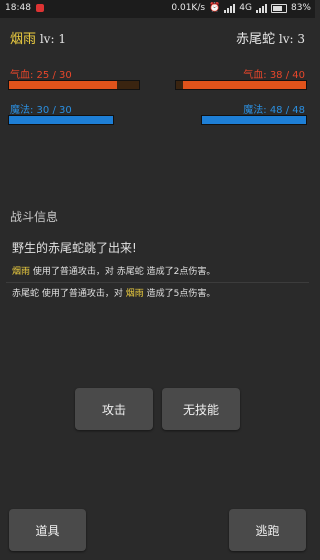 This screenshot has width=320, height=560. I want to click on enemy-mp-label: 魔法: 48 / 48, so click(274, 110).